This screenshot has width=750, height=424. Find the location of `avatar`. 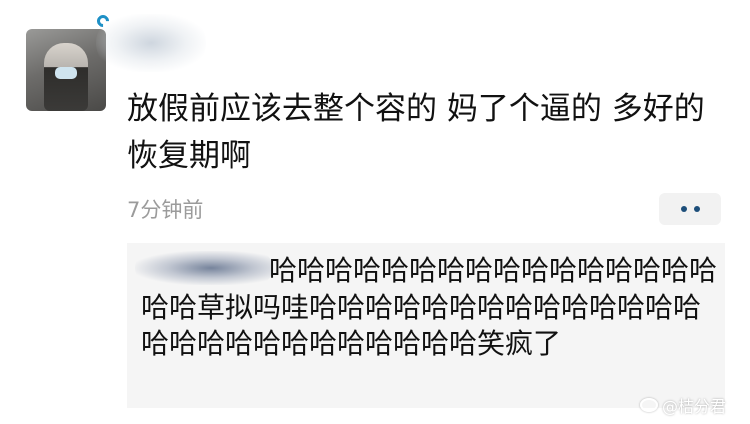

avatar is located at coordinates (66, 70).